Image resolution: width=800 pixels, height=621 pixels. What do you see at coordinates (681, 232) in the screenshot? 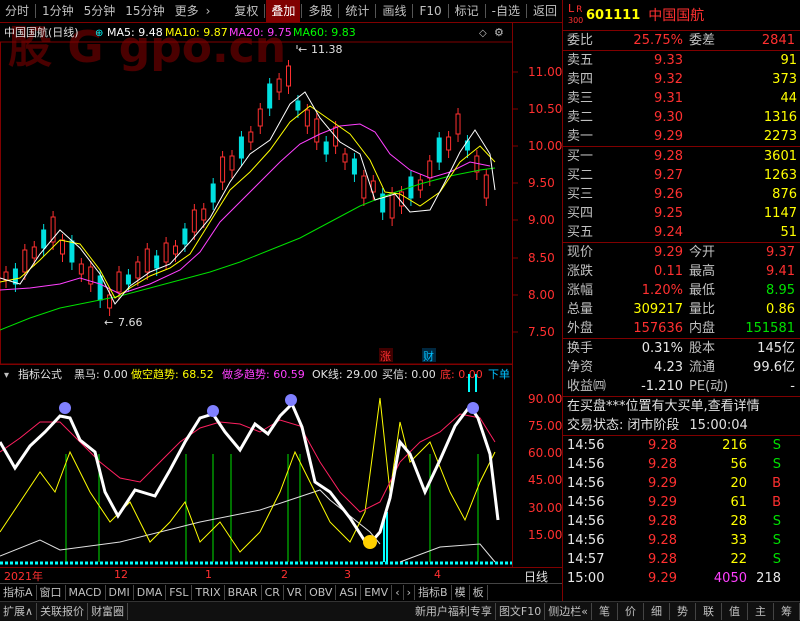
I see `buy-level-row: 买五 9.24 51` at bounding box center [681, 232].